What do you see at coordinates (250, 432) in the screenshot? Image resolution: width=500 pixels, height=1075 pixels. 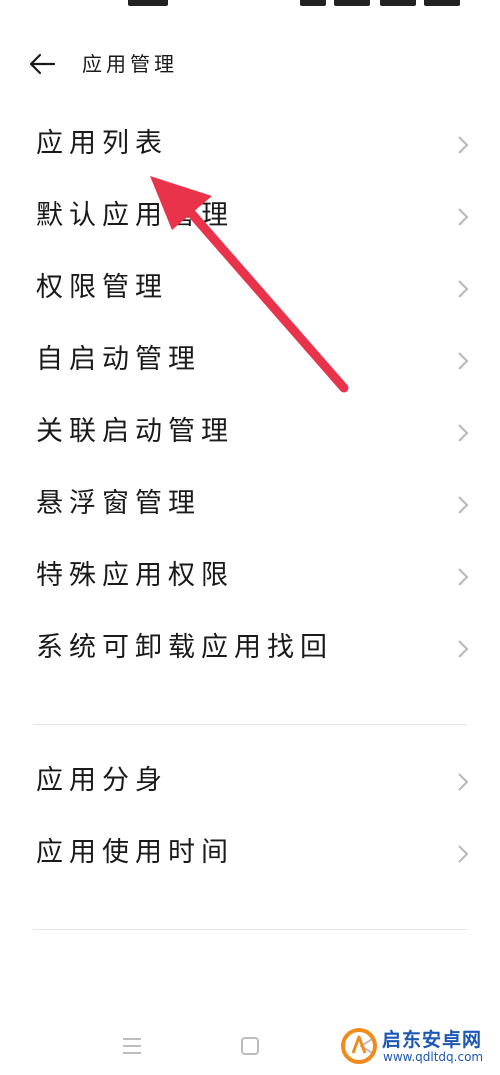 I see `menu-item-associated-launch: 关联启动管理` at bounding box center [250, 432].